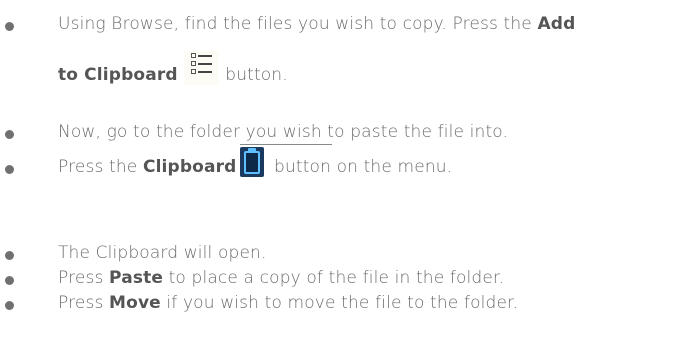 This screenshot has width=678, height=339. Describe the element at coordinates (200, 68) in the screenshot. I see `list-icon` at that location.